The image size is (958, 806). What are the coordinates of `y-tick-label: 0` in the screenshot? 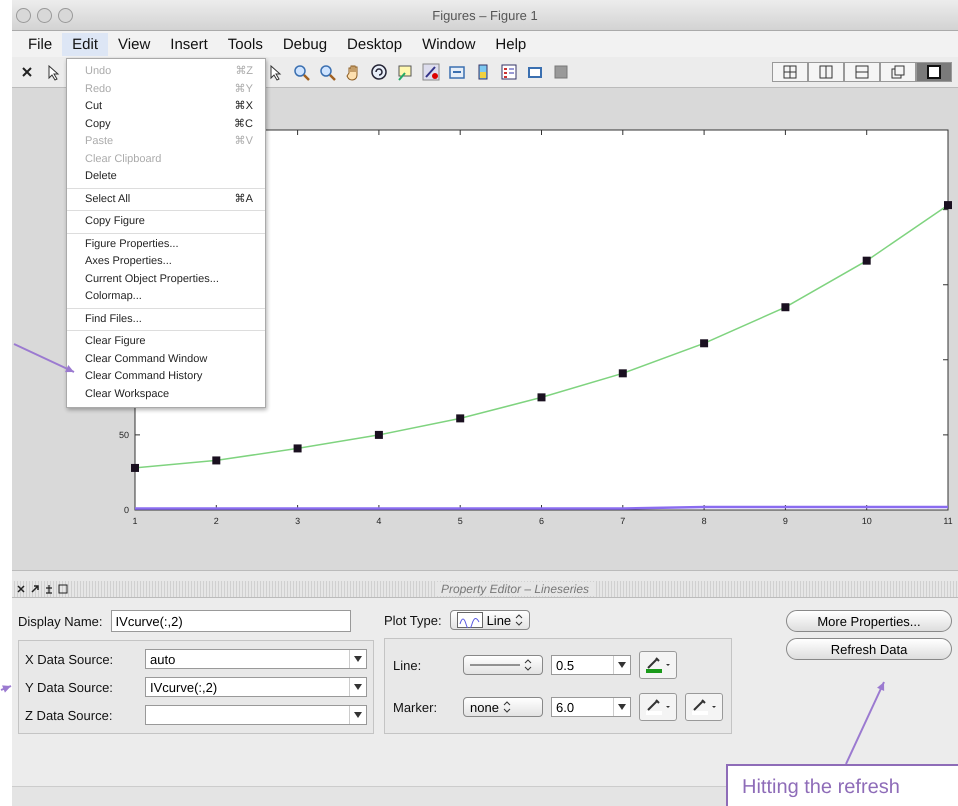 It's located at (126, 510).